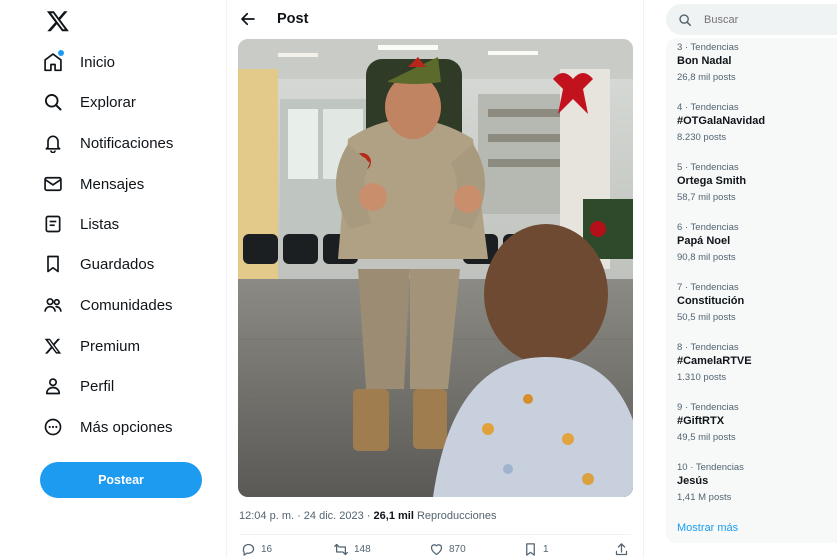 This screenshot has width=837, height=558. I want to click on repost-count: 148, so click(362, 549).